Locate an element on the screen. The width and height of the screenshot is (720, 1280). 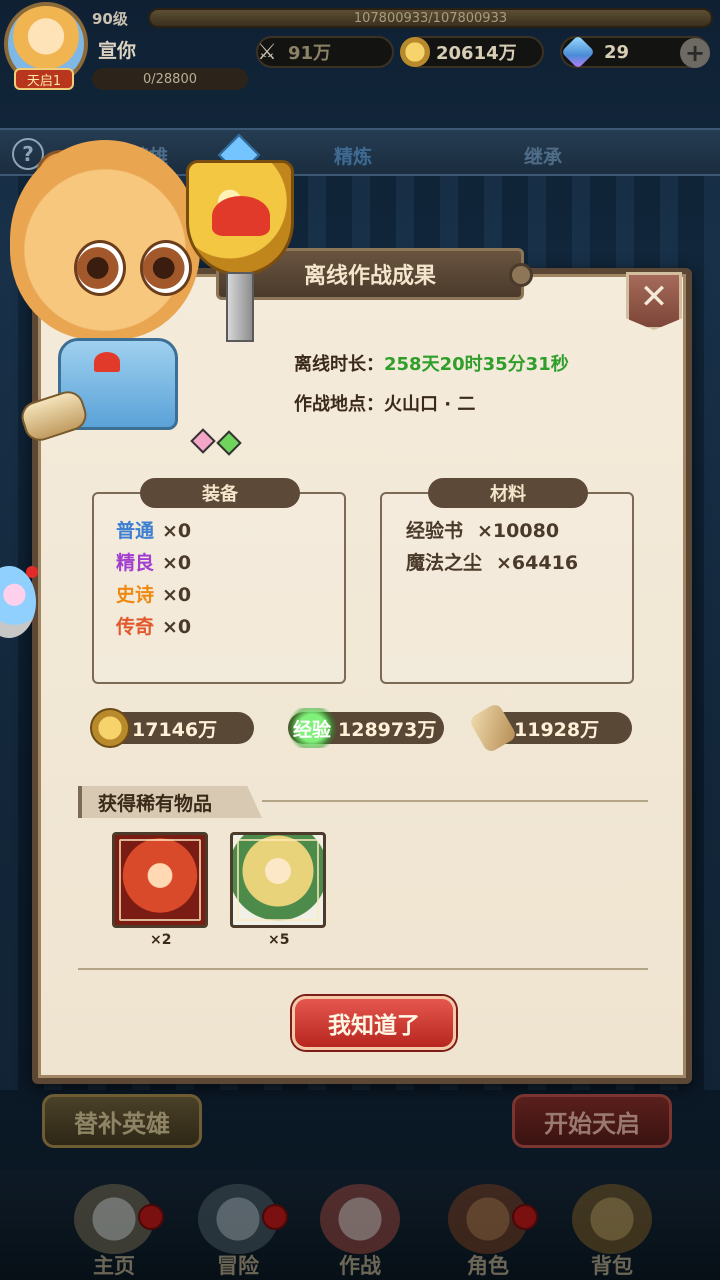
add-gems-button: + is located at coordinates (695, 53).